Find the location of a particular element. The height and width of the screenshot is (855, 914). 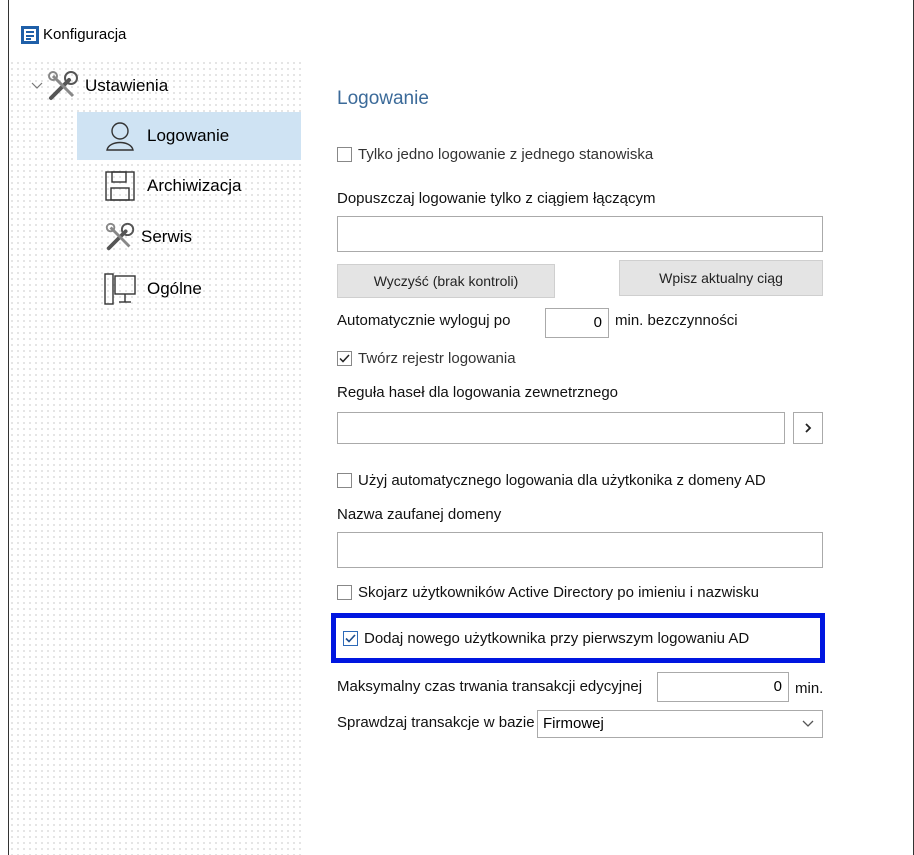

window-title: Konfiguracja is located at coordinates (85, 34).